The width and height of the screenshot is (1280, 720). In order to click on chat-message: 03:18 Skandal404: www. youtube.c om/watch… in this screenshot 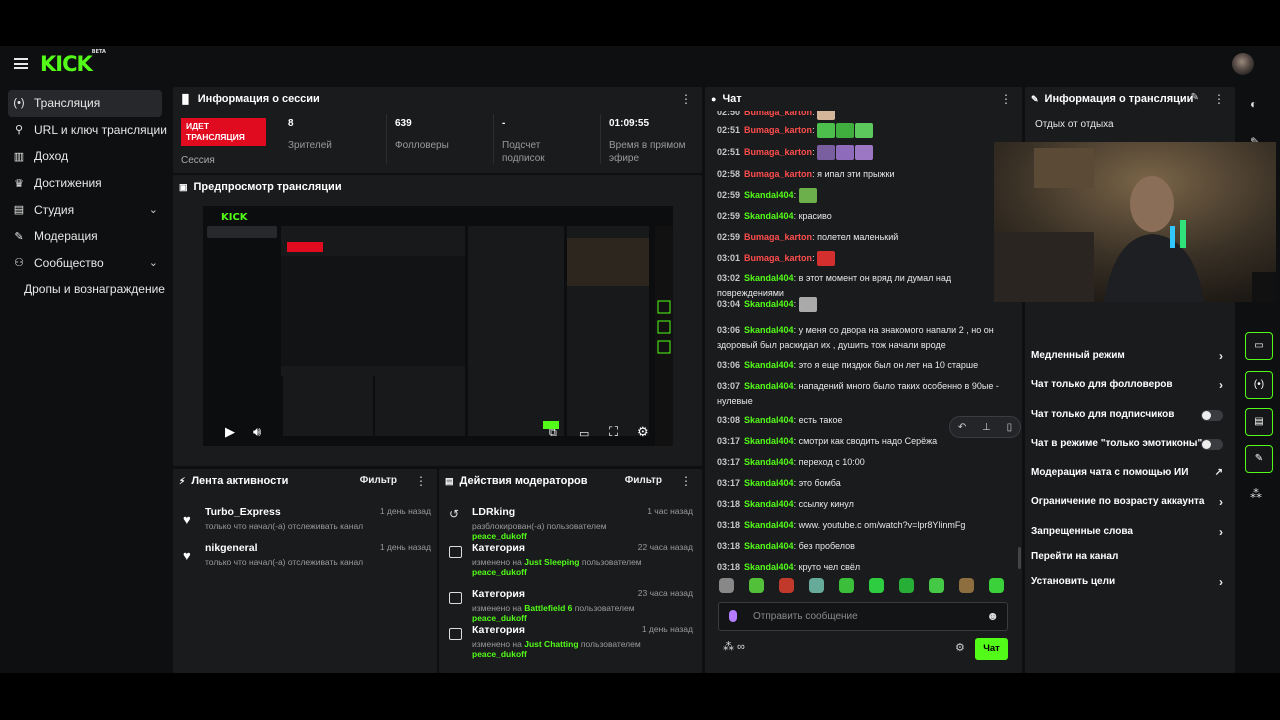, I will do `click(862, 525)`.